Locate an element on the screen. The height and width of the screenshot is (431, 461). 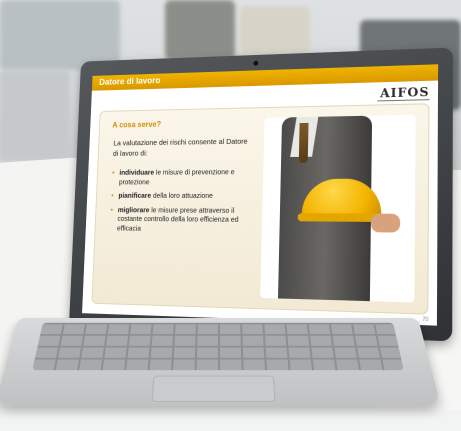
bullet-text: della loro attuazione is located at coordinates (182, 195).